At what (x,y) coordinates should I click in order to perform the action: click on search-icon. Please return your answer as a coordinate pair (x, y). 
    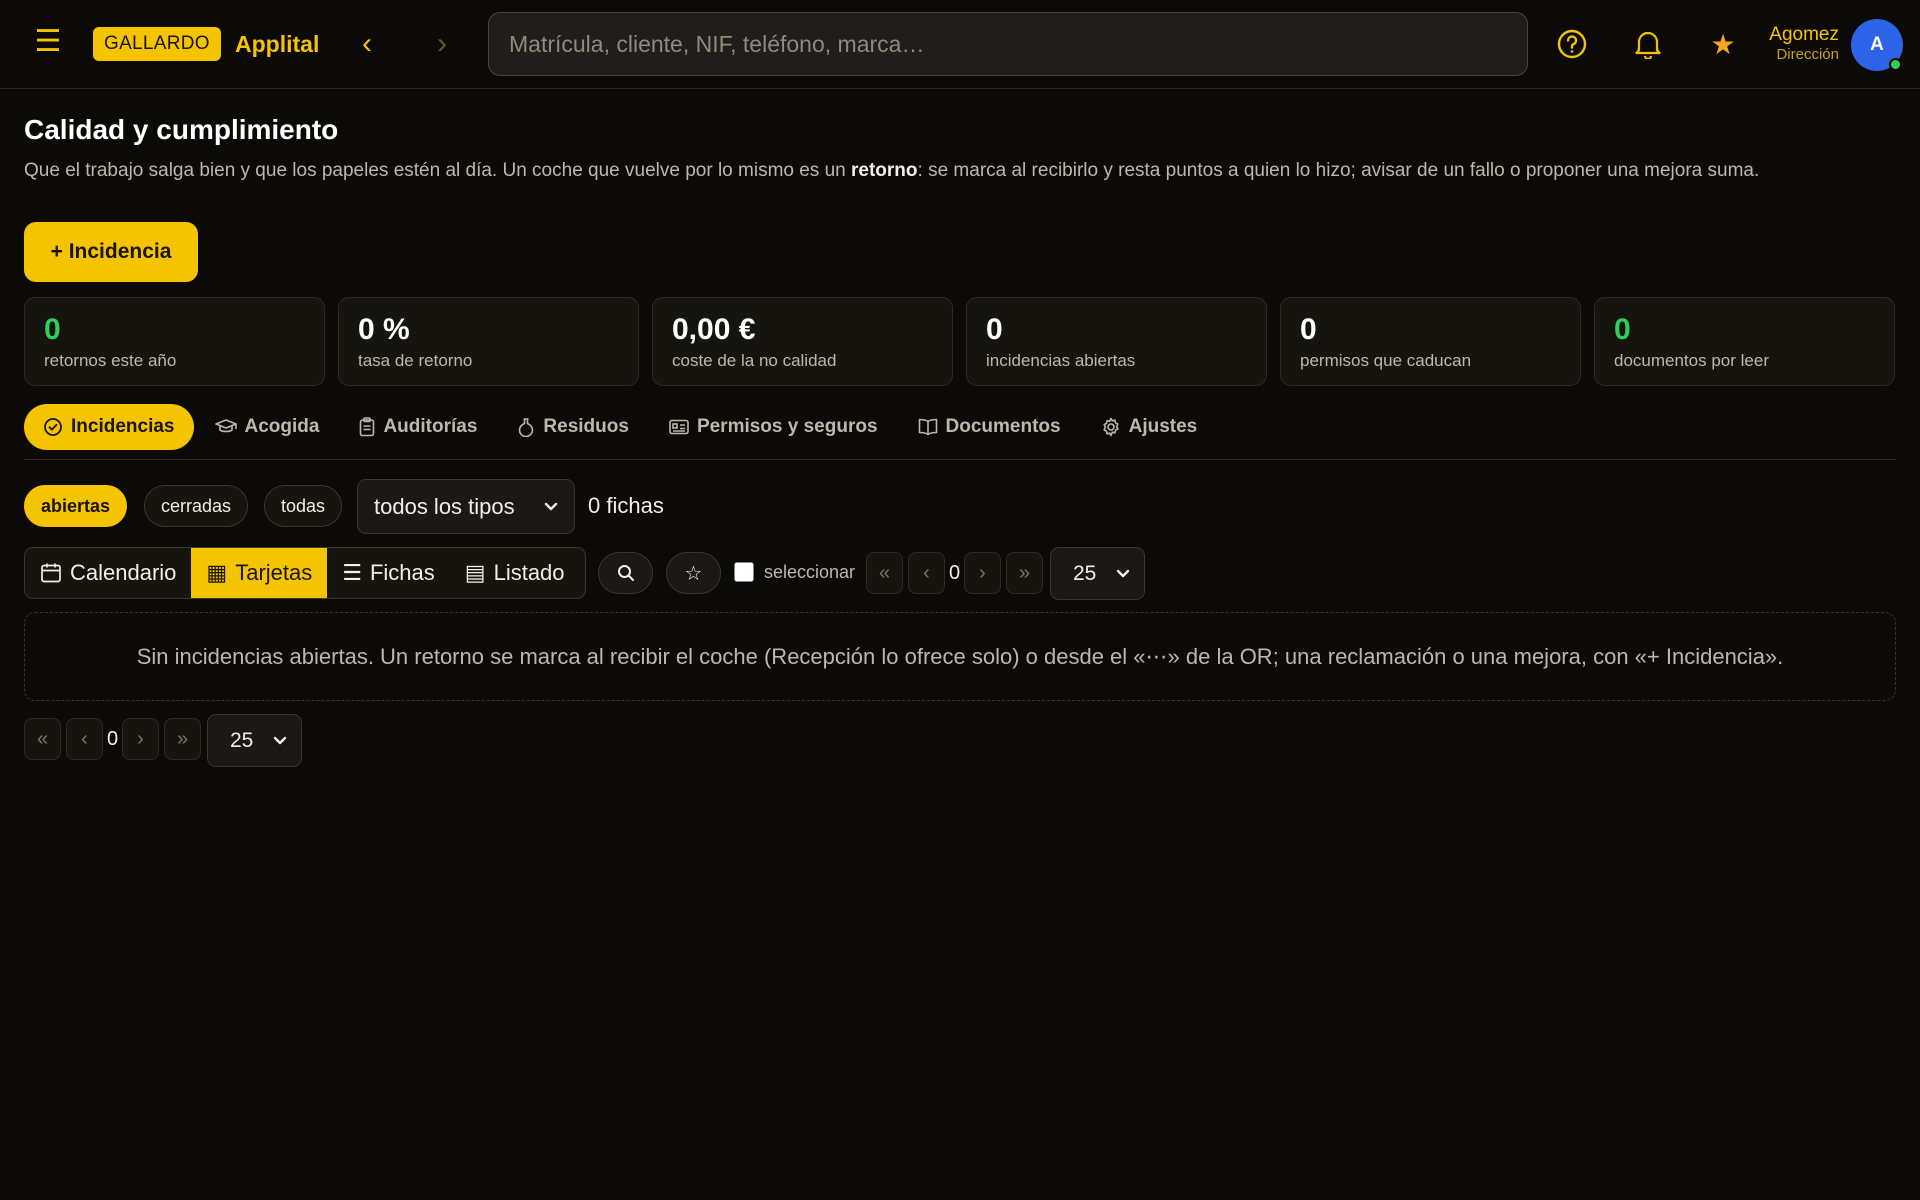
    Looking at the image, I should click on (625, 573).